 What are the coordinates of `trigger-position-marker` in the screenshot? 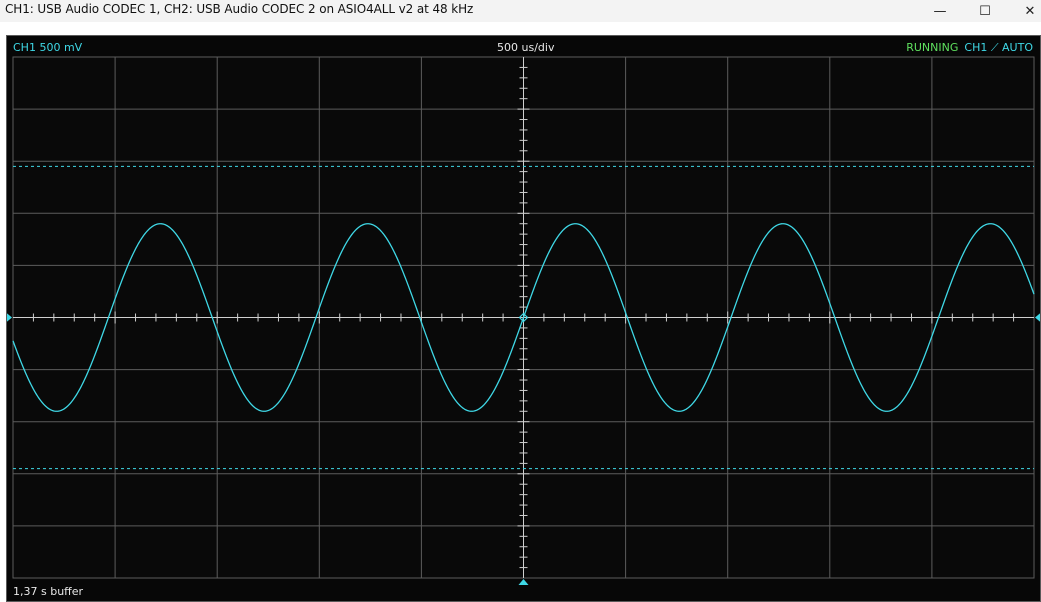 It's located at (523, 582).